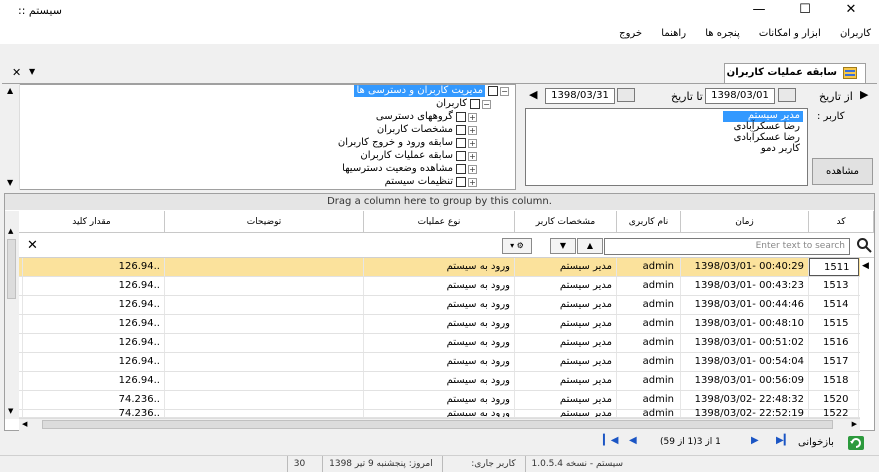 The width and height of the screenshot is (879, 472). What do you see at coordinates (426, 117) in the screenshot?
I see `tree-node: + گروههای دسترسی` at bounding box center [426, 117].